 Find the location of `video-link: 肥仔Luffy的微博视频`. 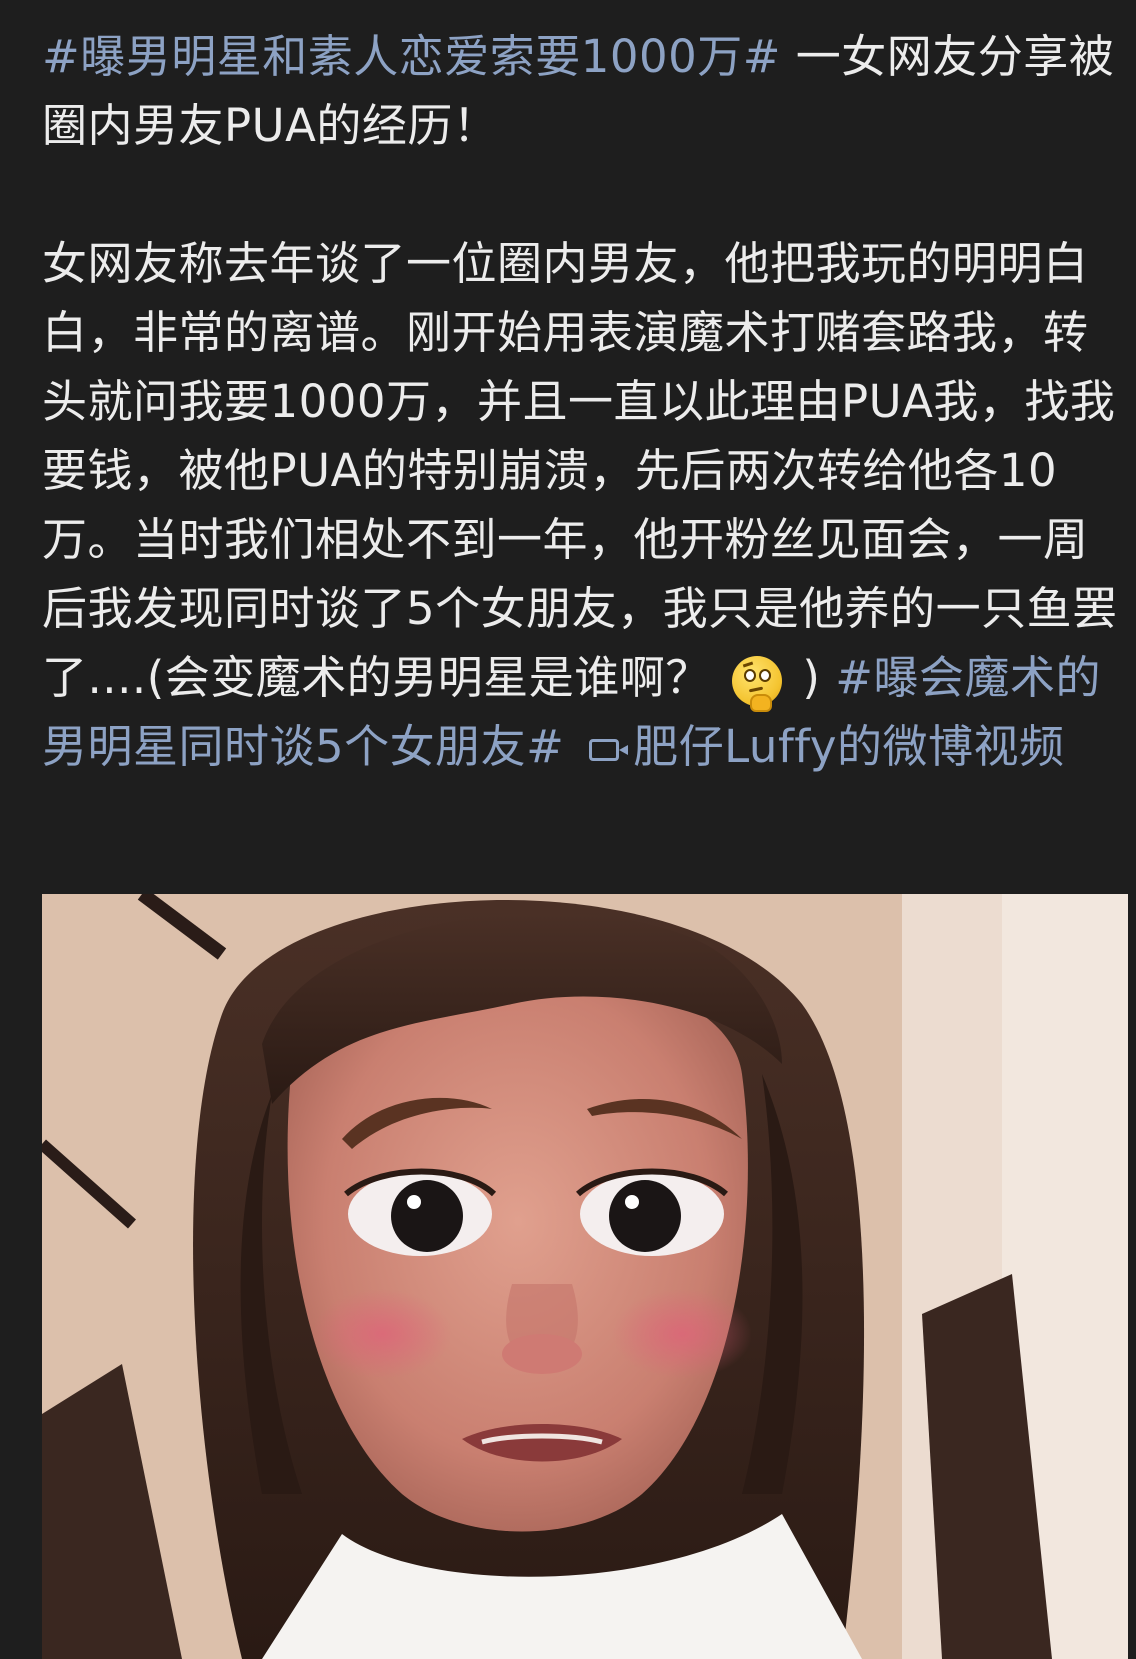

video-link: 肥仔Luffy的微博视频 is located at coordinates (821, 746).